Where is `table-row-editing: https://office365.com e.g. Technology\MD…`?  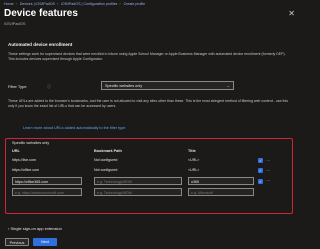
table-row-editing: https://office365.com e.g. Technology\MD… is located at coordinates (150, 181).